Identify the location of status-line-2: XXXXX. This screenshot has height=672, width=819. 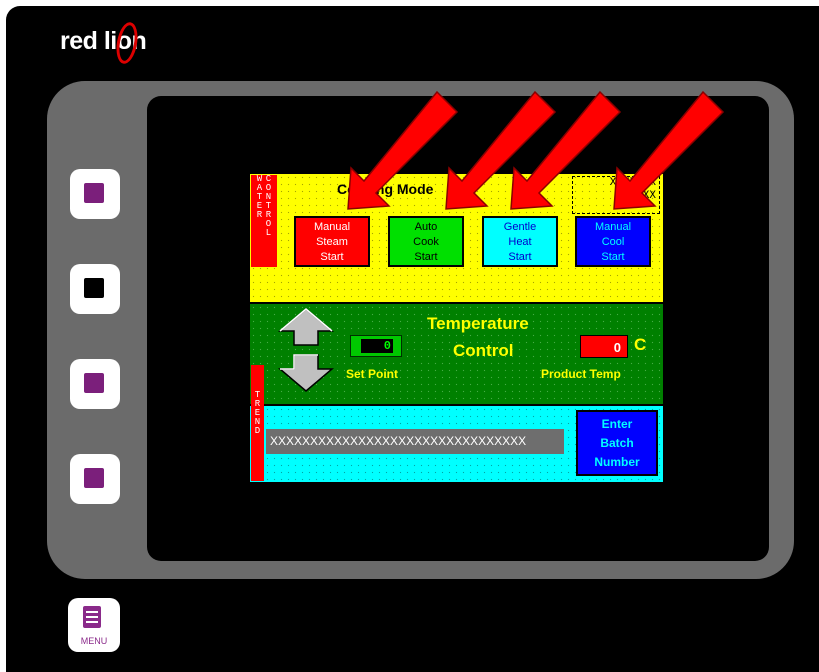
(639, 196).